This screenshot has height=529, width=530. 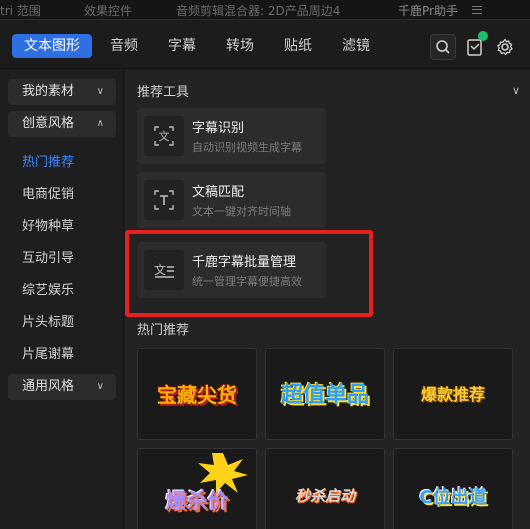 What do you see at coordinates (48, 91) in the screenshot?
I see `sidebar-group-label: 我的素材` at bounding box center [48, 91].